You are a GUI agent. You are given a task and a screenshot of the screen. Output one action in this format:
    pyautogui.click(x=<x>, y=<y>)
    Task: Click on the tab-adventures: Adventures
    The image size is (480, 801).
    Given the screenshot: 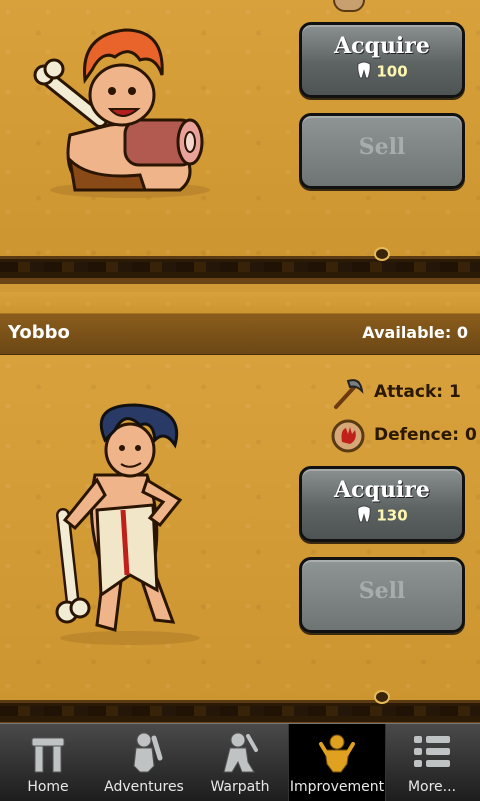 What is the action you would take?
    pyautogui.click(x=144, y=762)
    